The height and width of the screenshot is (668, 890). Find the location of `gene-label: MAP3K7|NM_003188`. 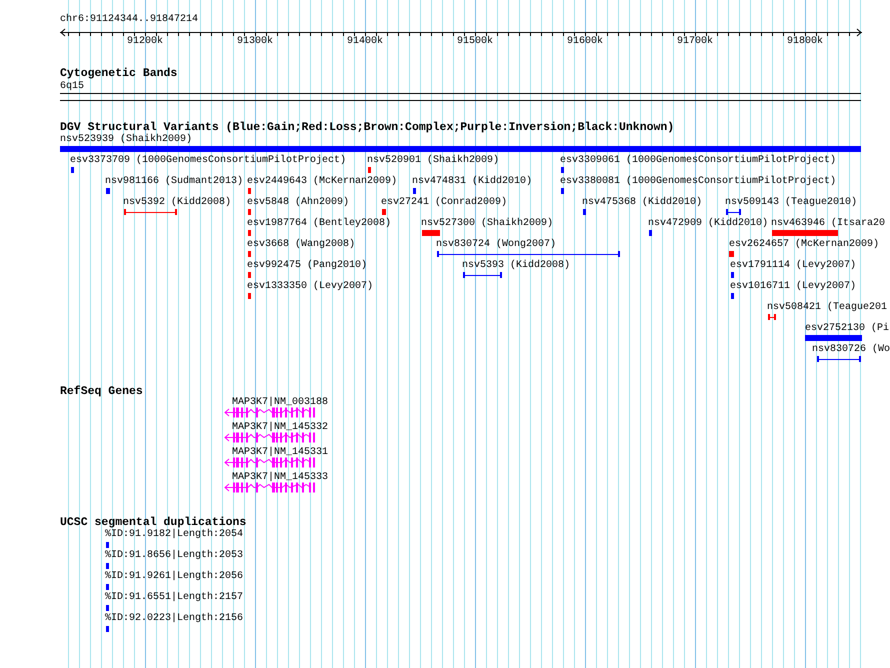

gene-label: MAP3K7|NM_003188 is located at coordinates (280, 403).